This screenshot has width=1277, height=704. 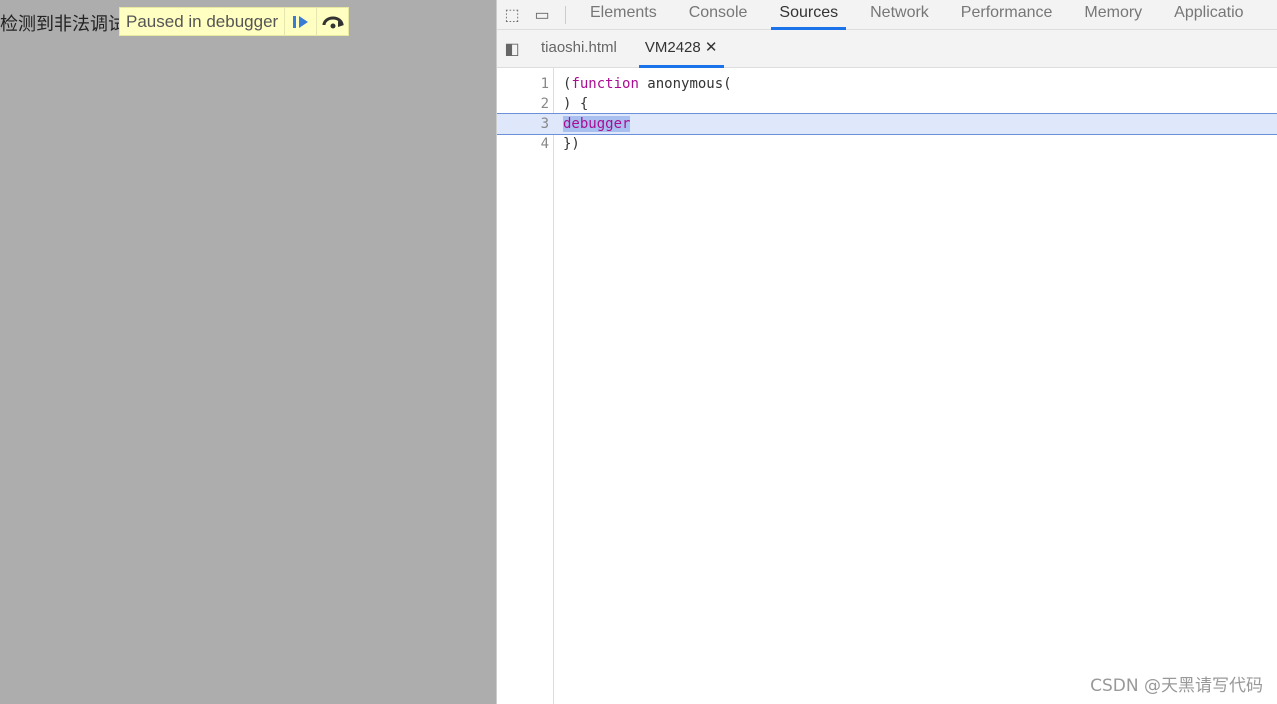 I want to click on file-tab-vm2428: VM2428 ✕, so click(x=681, y=49).